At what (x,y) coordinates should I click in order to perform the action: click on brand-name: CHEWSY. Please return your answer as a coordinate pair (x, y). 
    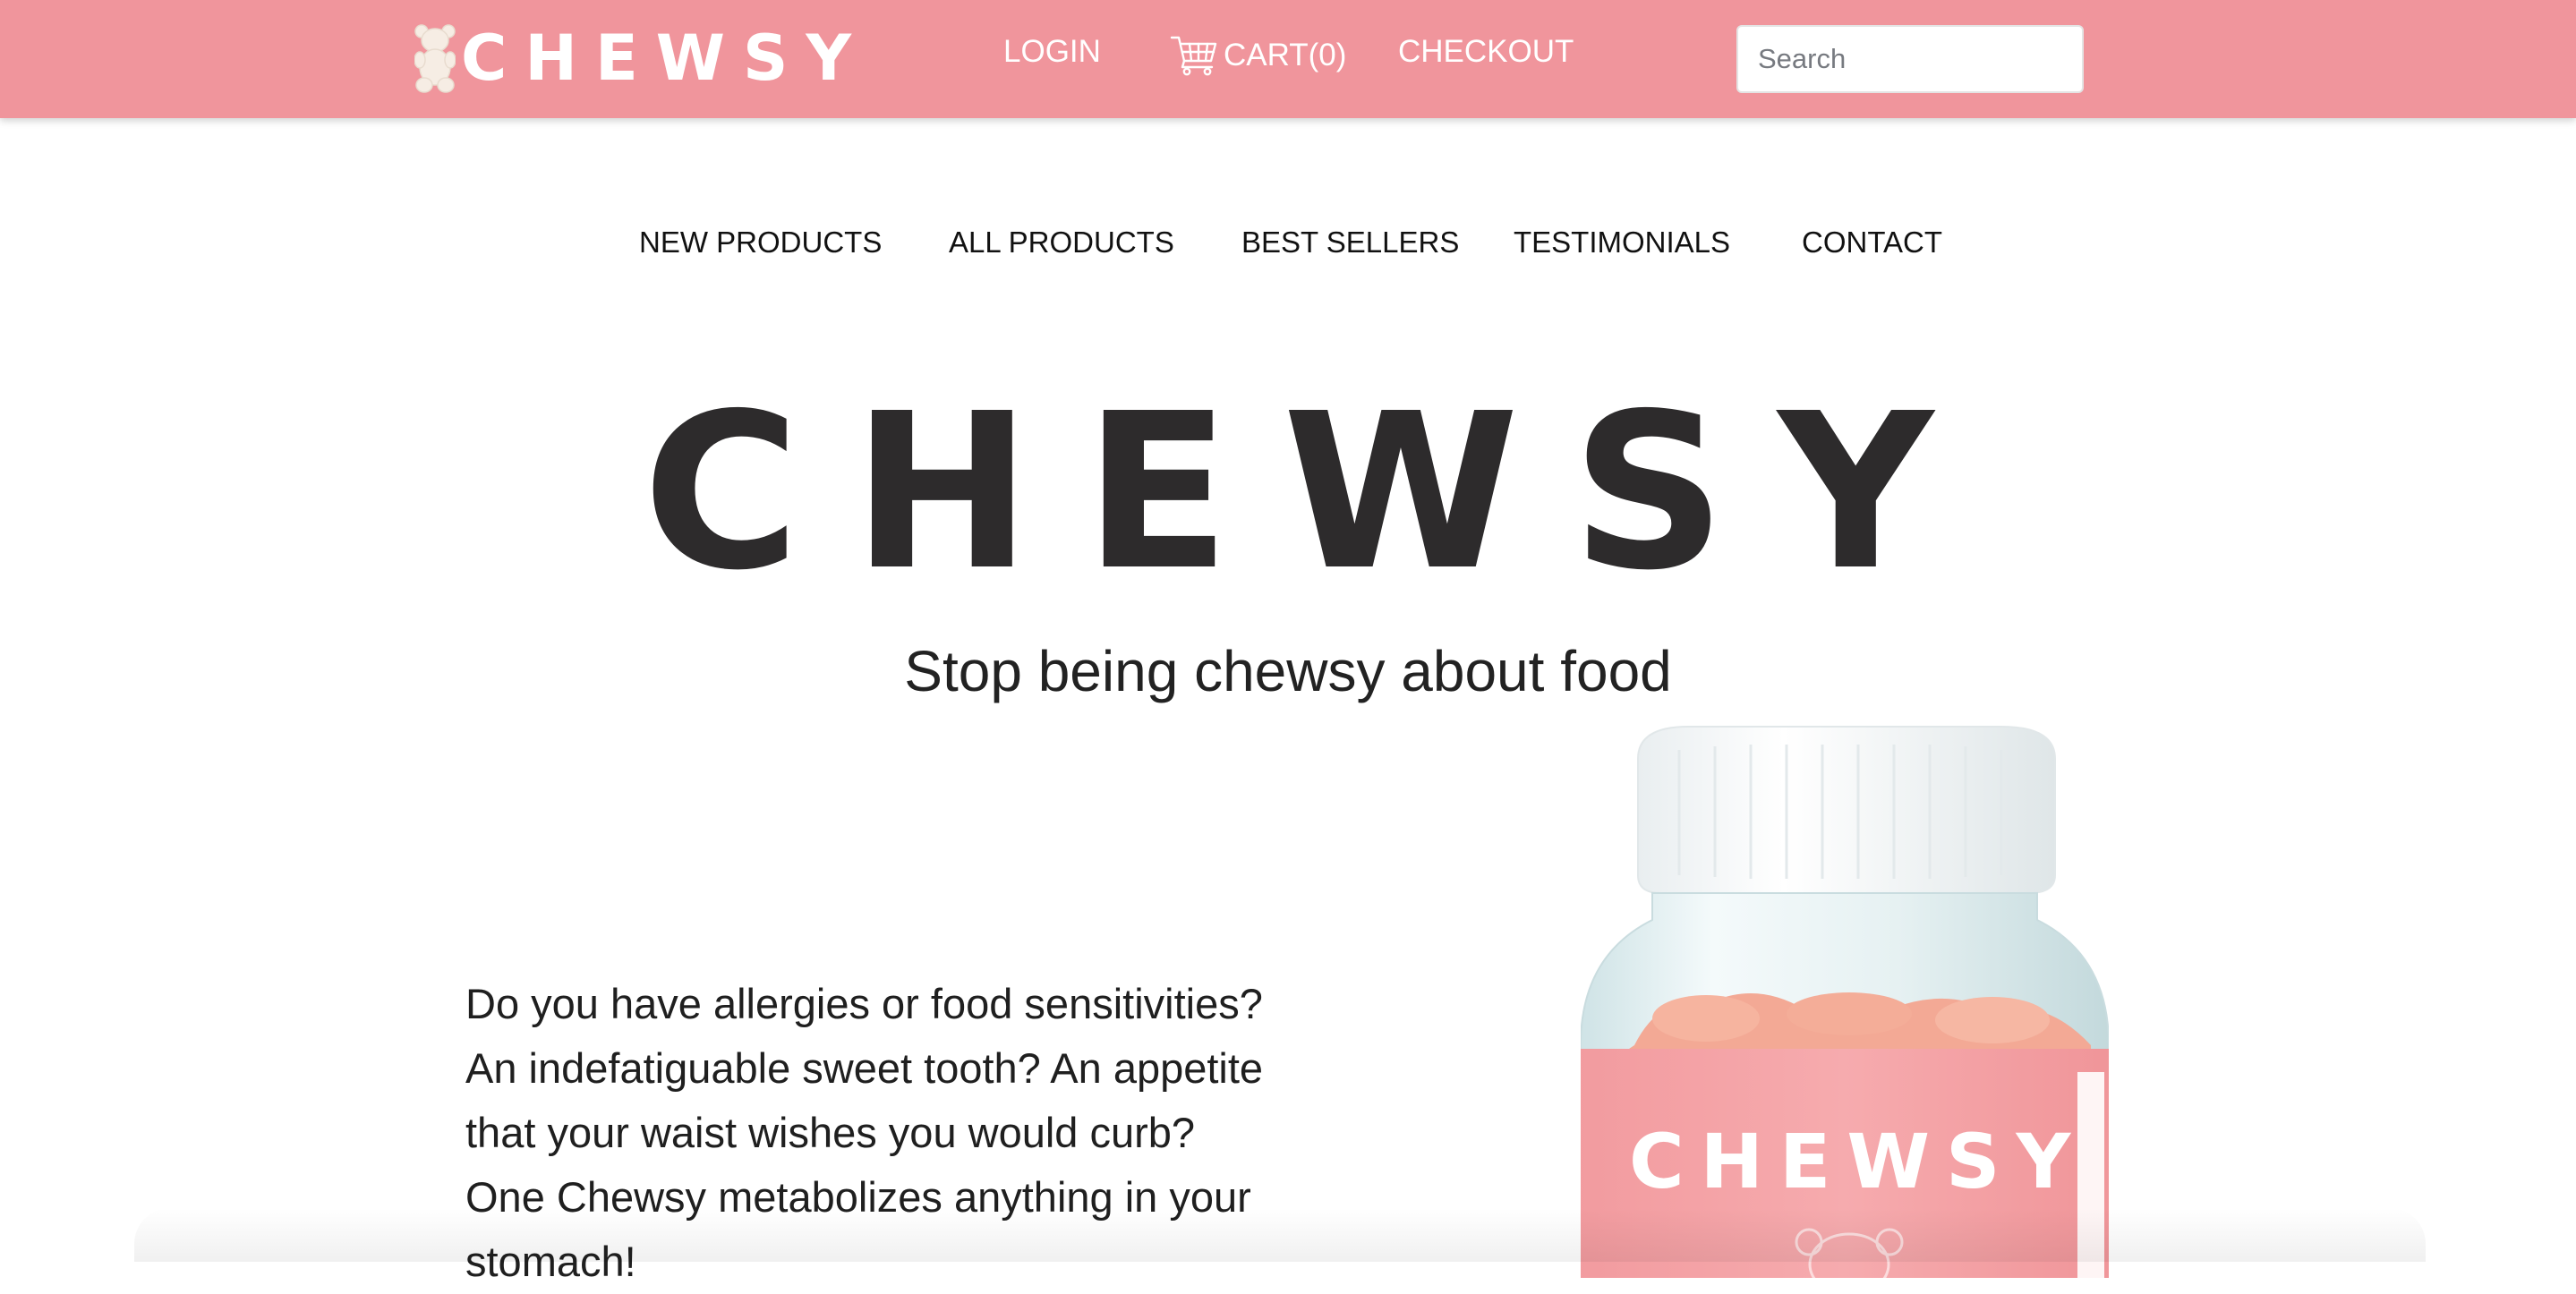
    Looking at the image, I should click on (665, 58).